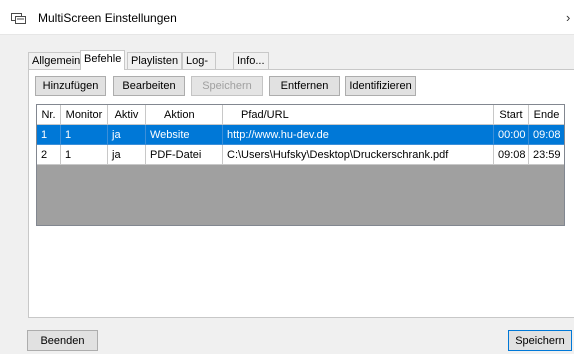  Describe the element at coordinates (84, 115) in the screenshot. I see `column-header: Monitor` at that location.